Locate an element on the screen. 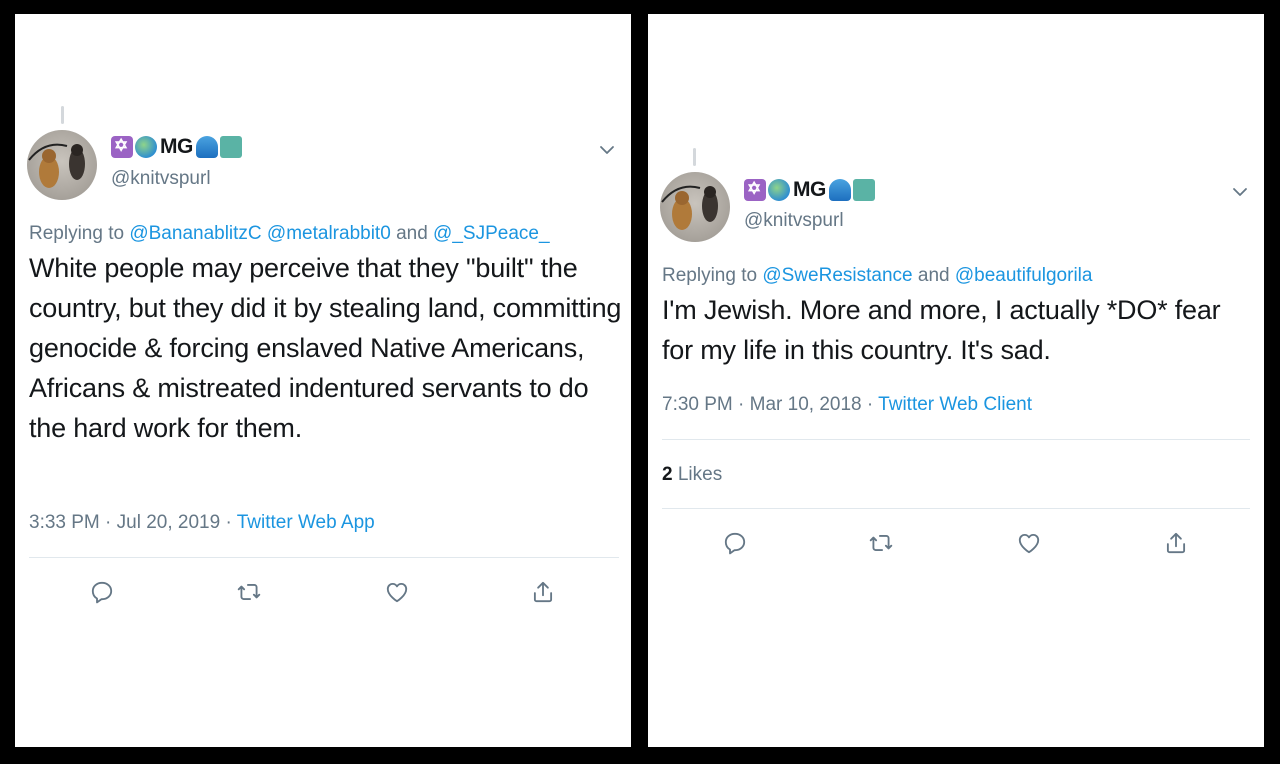 The width and height of the screenshot is (1280, 764). tweet-time: 3:33 PM is located at coordinates (64, 522).